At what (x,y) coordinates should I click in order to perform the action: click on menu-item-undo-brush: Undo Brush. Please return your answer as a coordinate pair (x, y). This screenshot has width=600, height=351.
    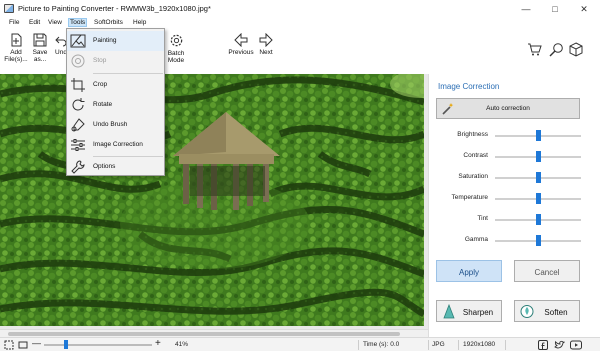
    Looking at the image, I should click on (115, 125).